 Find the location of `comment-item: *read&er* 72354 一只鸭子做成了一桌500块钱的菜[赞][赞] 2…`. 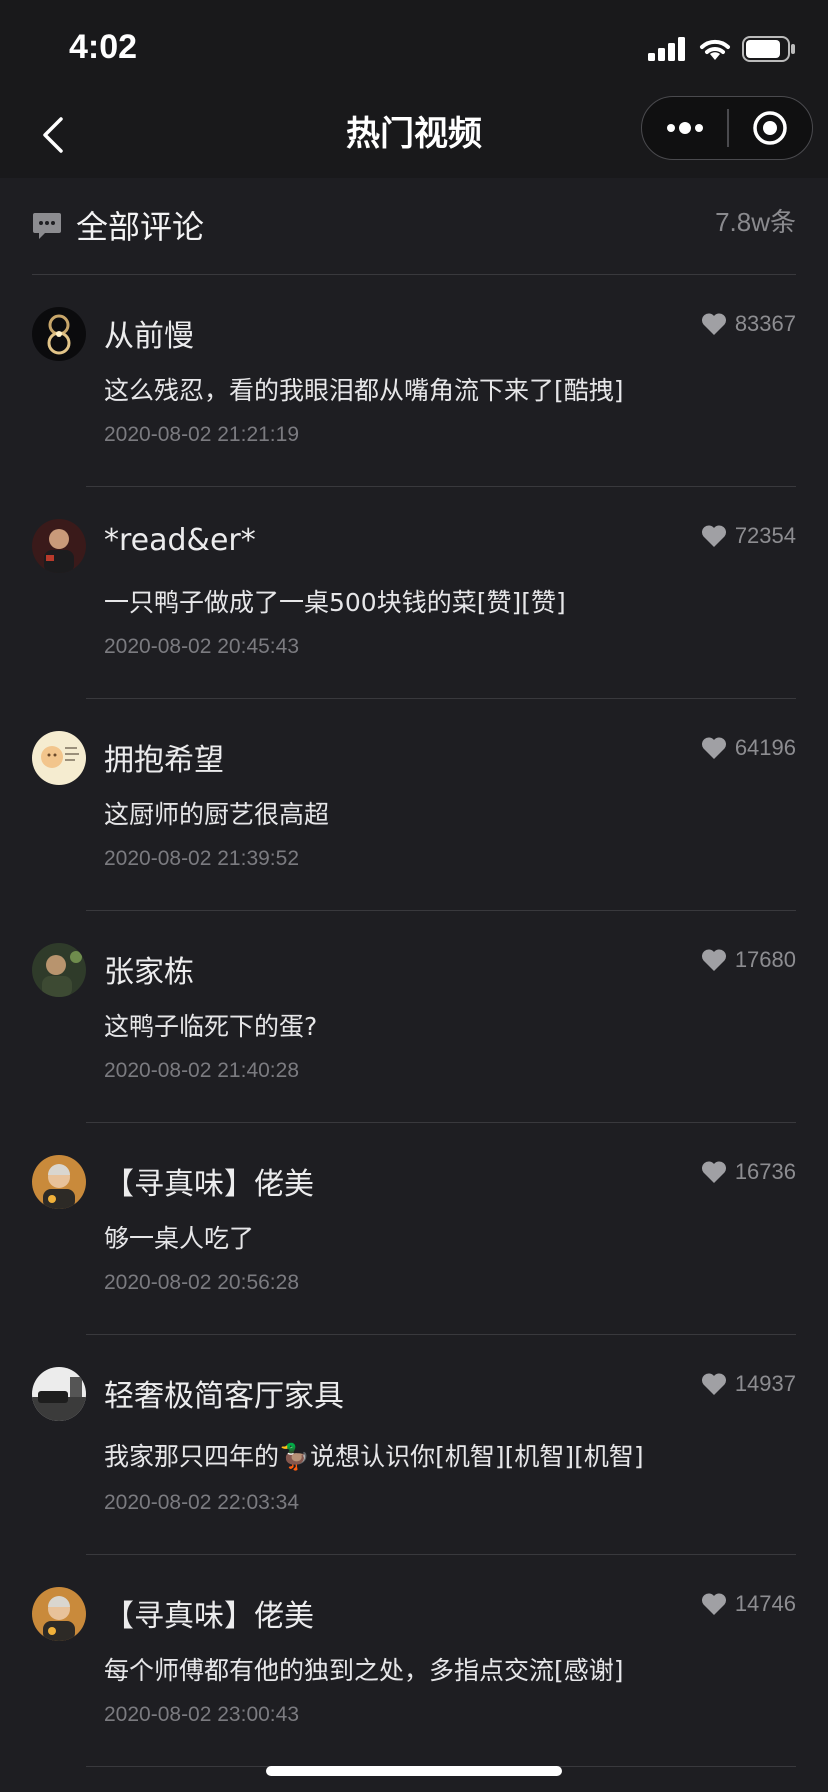

comment-item: *read&er* 72354 一只鸭子做成了一桌500块钱的菜[赞][赞] 2… is located at coordinates (414, 593).